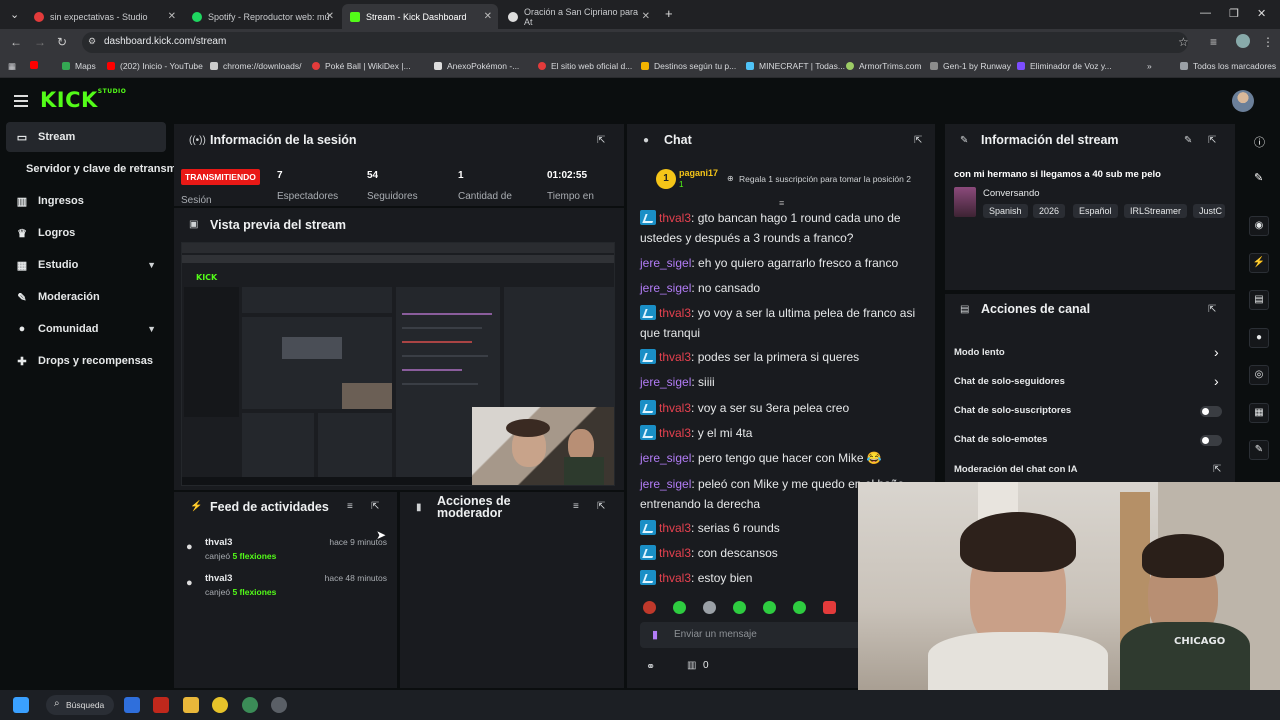  What do you see at coordinates (191, 705) in the screenshot?
I see `folder-icon` at bounding box center [191, 705].